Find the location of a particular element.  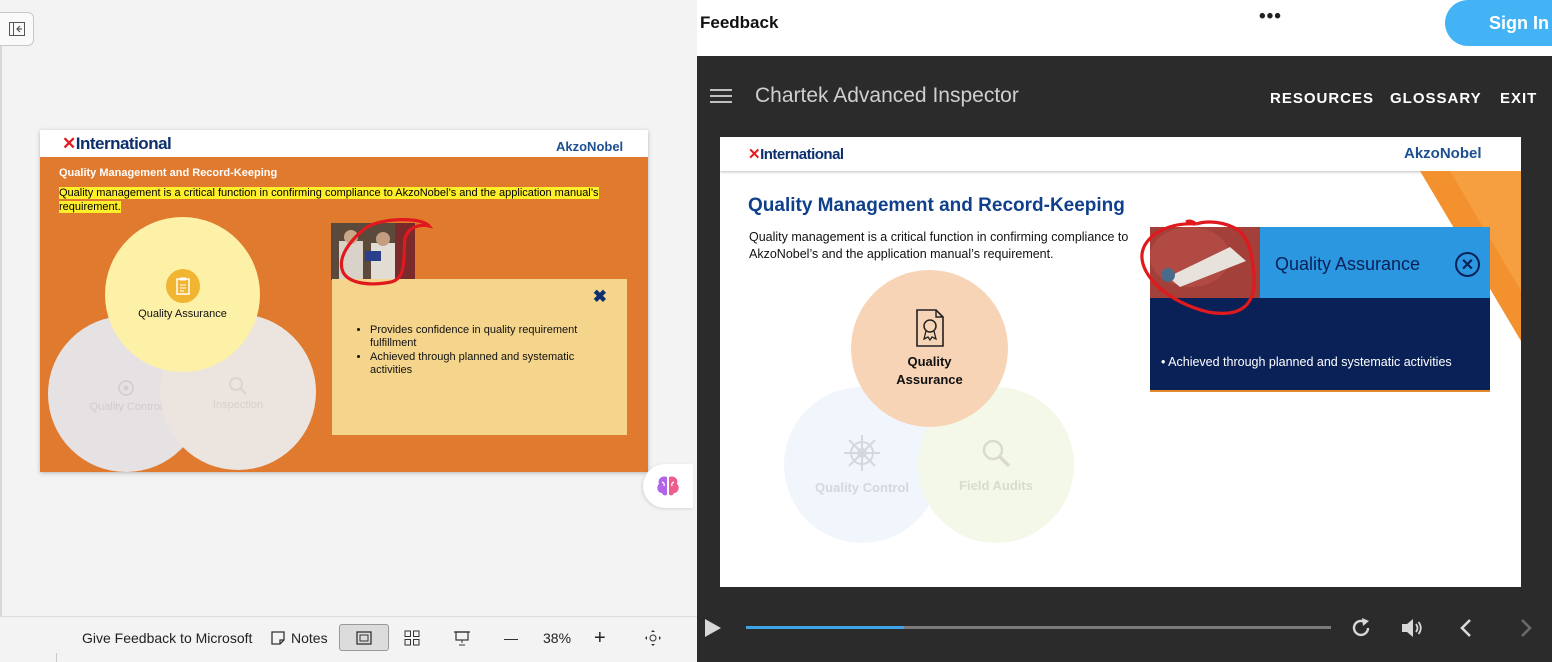

slide-sorter-button is located at coordinates (412, 638).